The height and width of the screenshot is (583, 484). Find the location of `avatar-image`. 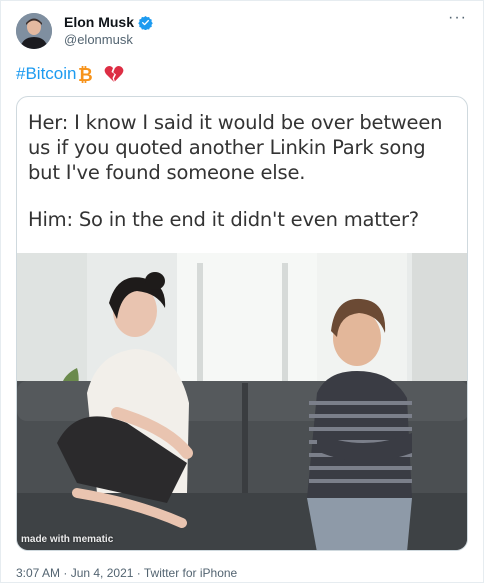

avatar-image is located at coordinates (34, 31).